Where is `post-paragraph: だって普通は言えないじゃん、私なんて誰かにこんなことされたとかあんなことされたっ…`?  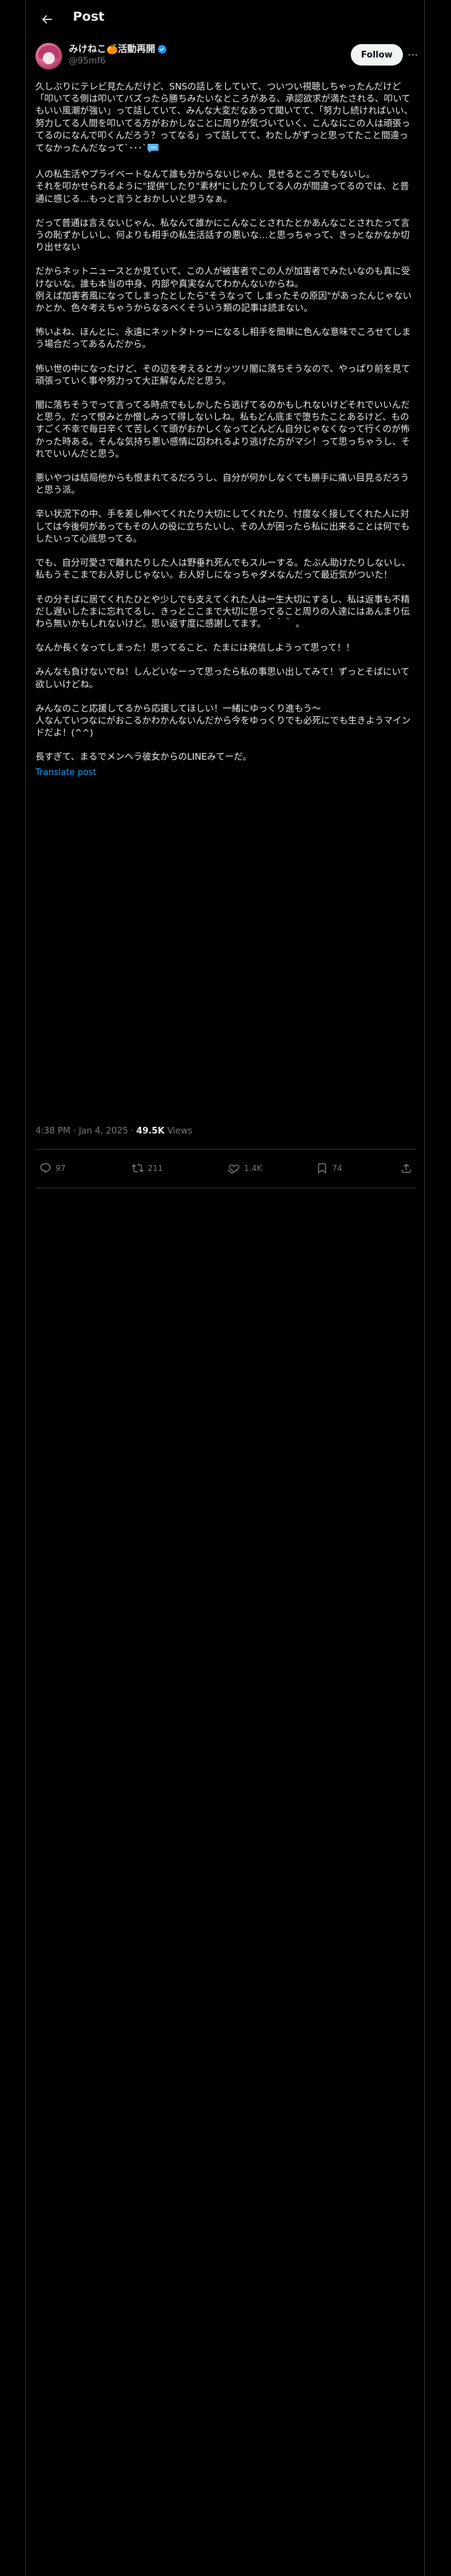 post-paragraph: だって普通は言えないじゃん、私なんて誰かにこんなことされたとかあんなことされたっ… is located at coordinates (222, 236).